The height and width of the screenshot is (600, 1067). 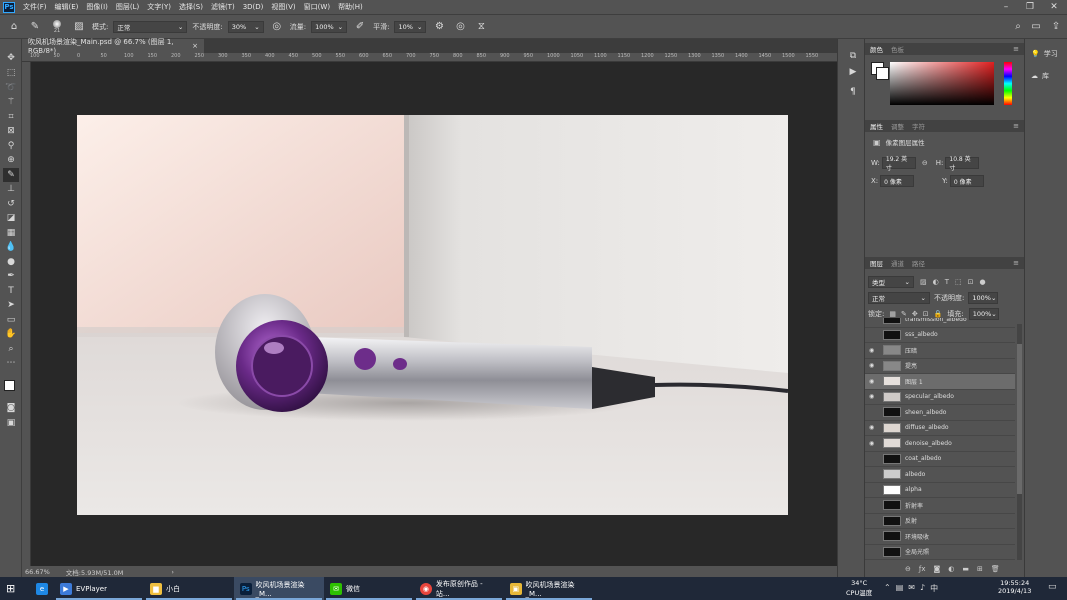 I want to click on network-icon: ▤, so click(x=900, y=588).